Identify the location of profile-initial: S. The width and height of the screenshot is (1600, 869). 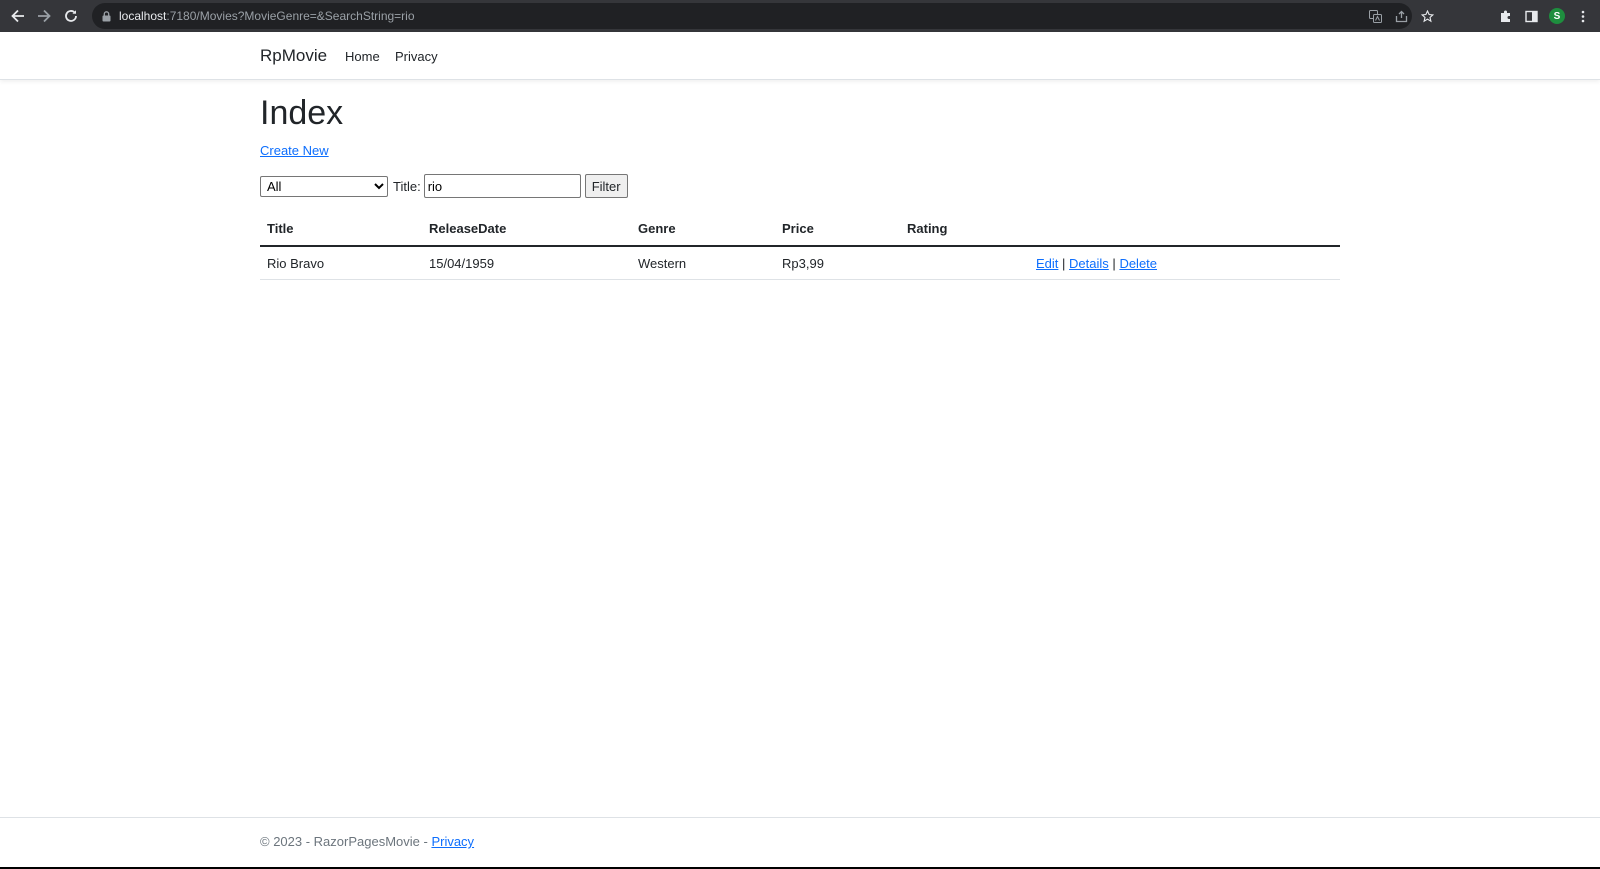
(1557, 16).